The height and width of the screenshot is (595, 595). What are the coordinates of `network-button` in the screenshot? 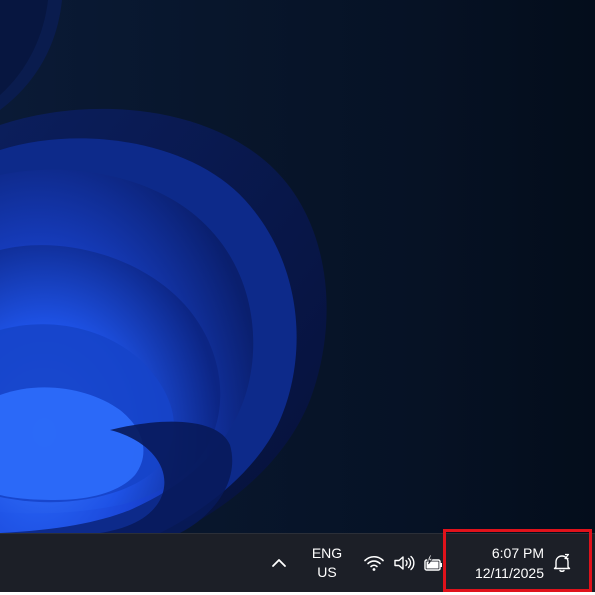 It's located at (374, 563).